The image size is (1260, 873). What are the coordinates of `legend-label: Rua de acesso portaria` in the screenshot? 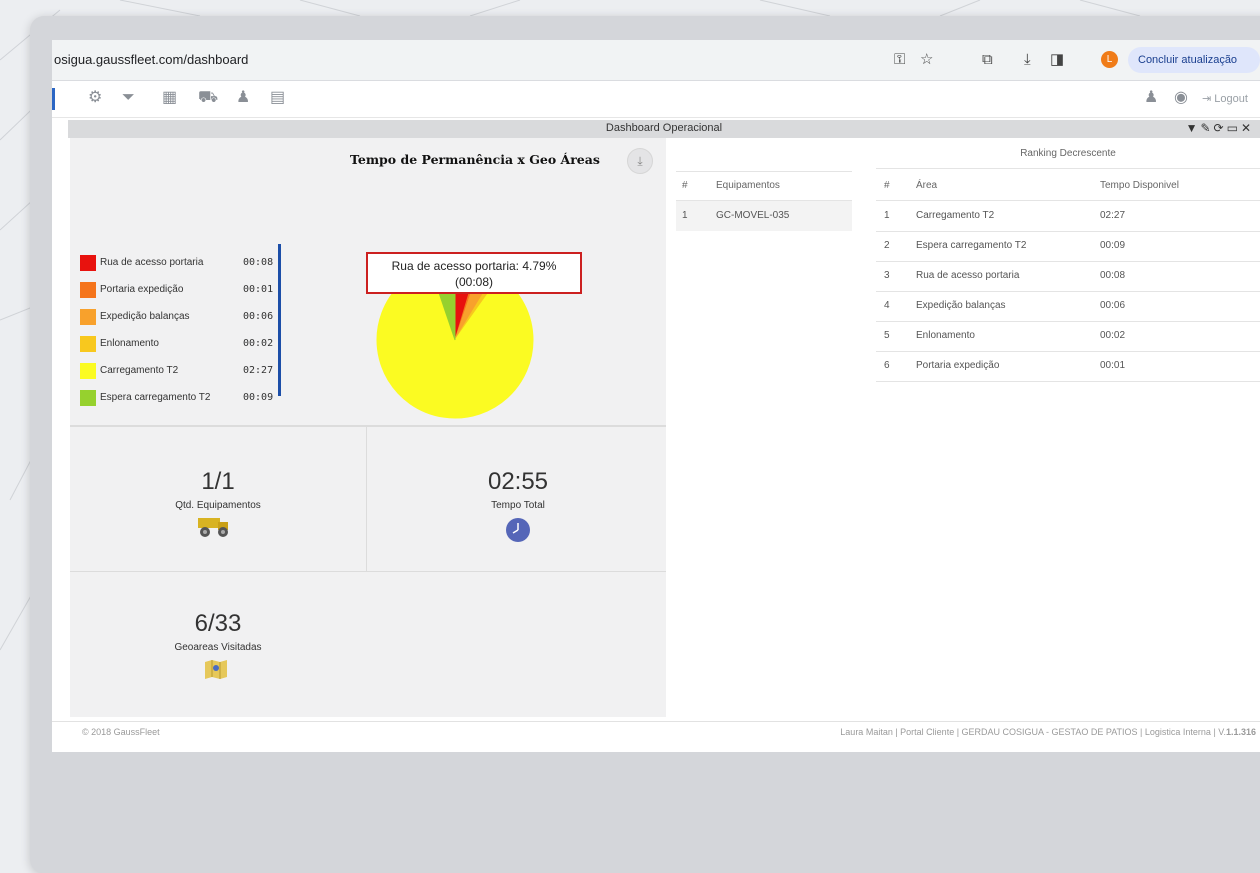 It's located at (152, 262).